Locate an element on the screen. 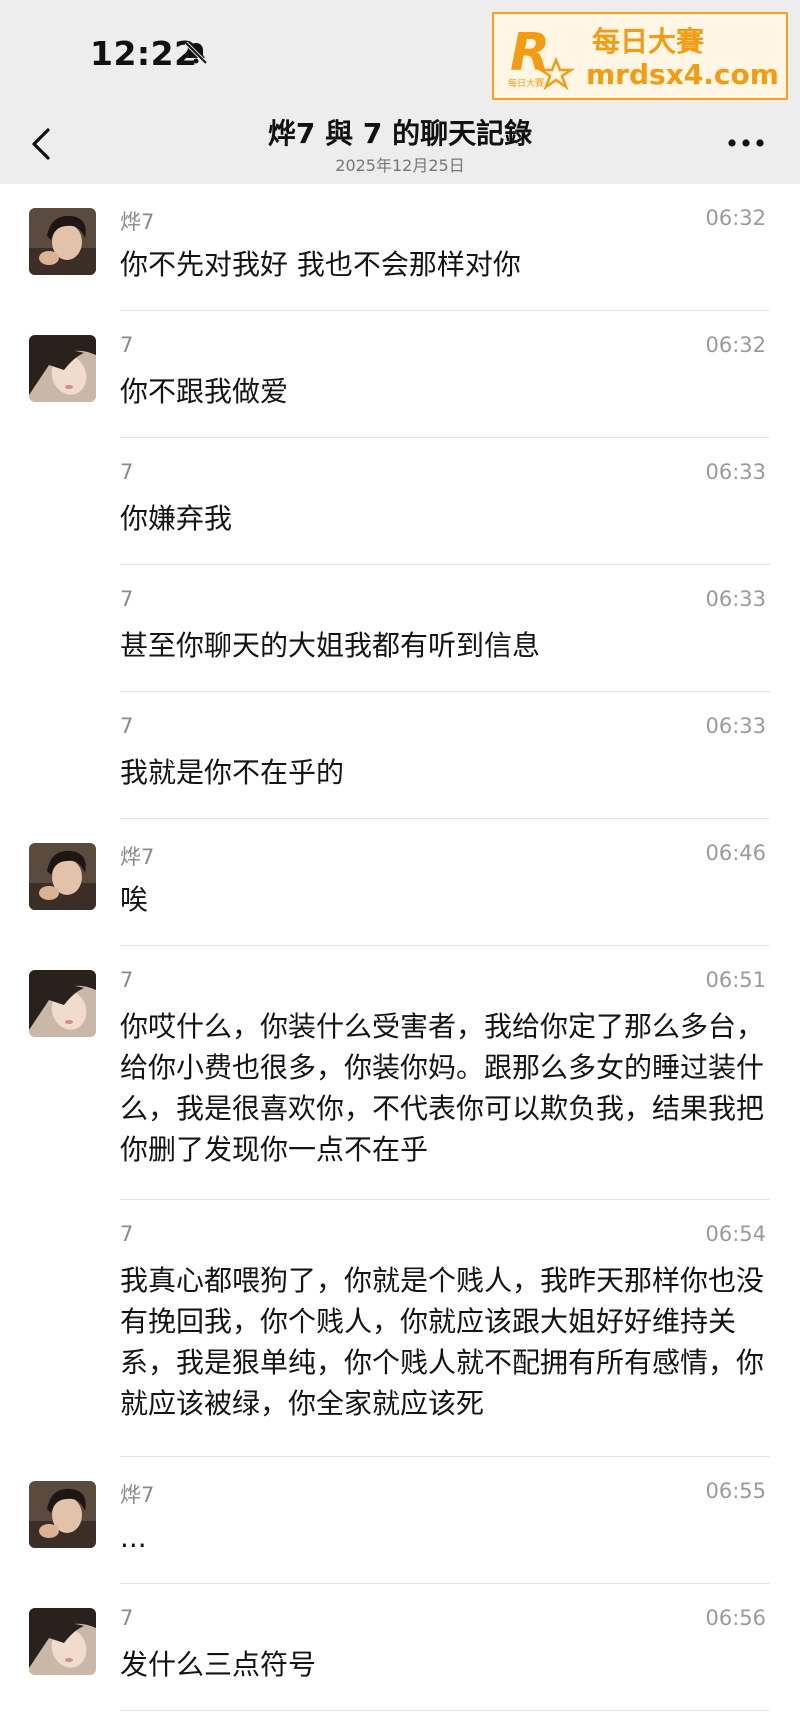 The image size is (800, 1735). message-row: 烨7 06:32 你不先对我好 我也不会那样对你 is located at coordinates (400, 247).